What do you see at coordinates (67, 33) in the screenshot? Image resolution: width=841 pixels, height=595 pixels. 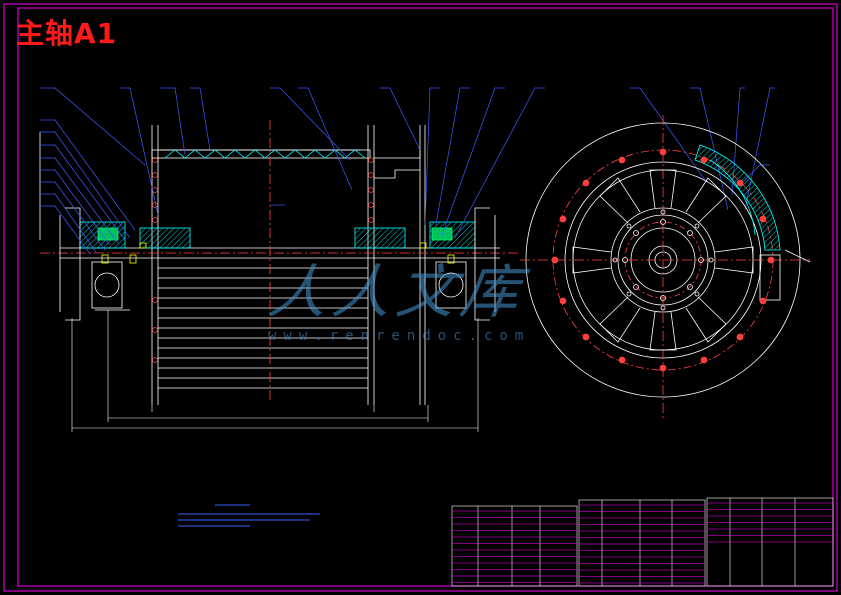 I see `drawing-title: 主轴A1` at bounding box center [67, 33].